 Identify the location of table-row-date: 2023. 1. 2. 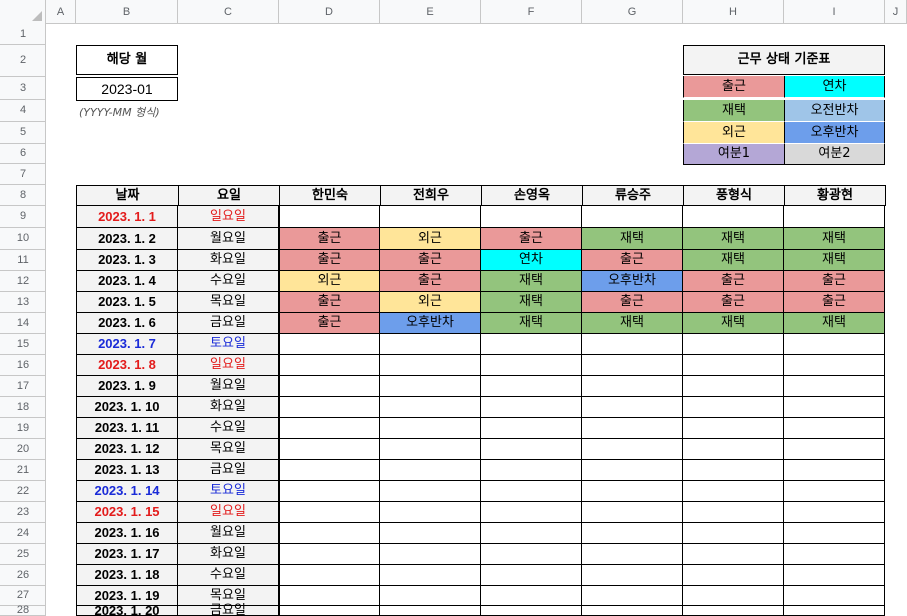
(127, 239).